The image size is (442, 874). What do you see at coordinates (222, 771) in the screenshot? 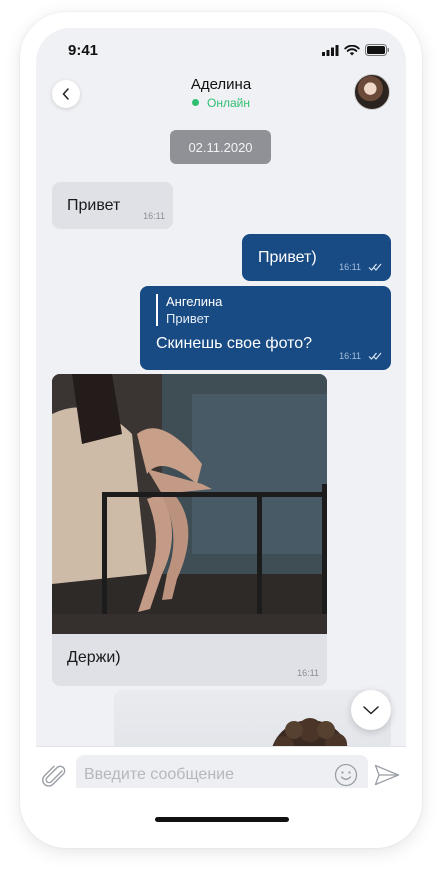
I see `message-input` at bounding box center [222, 771].